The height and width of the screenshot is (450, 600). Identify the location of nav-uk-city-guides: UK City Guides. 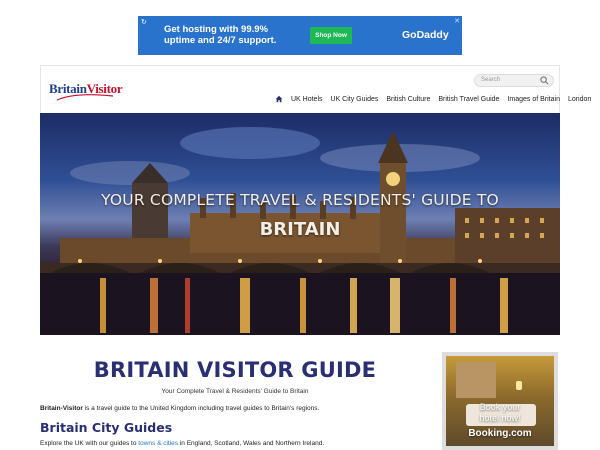
(355, 99).